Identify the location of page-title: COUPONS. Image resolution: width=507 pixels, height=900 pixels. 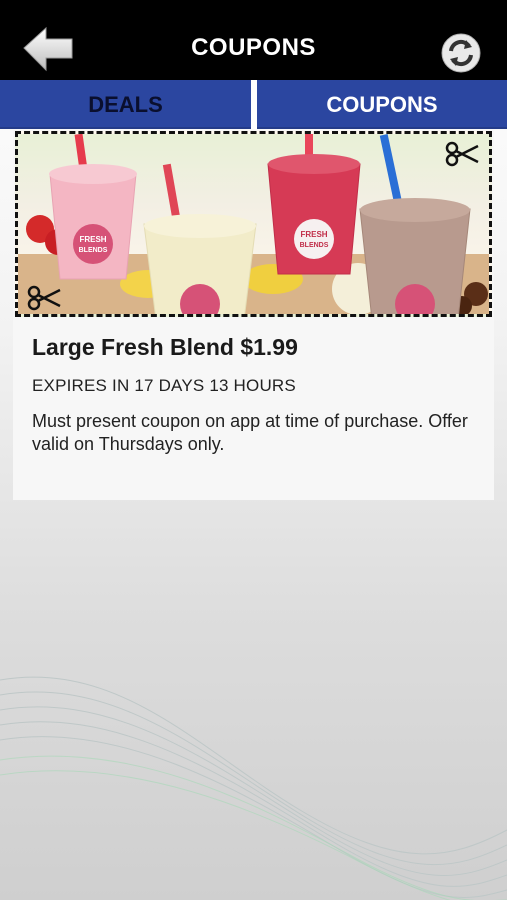
(253, 47).